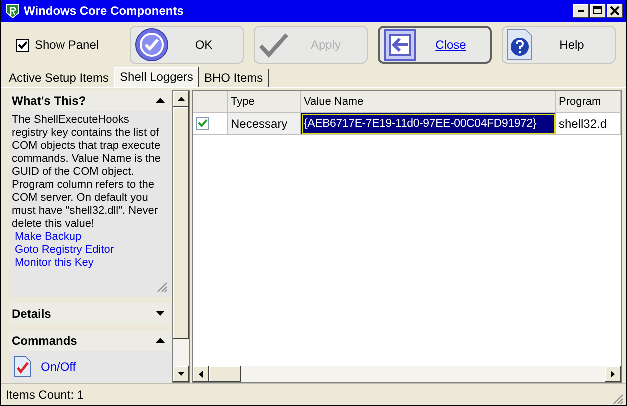 This screenshot has width=627, height=406. What do you see at coordinates (49, 101) in the screenshot?
I see `section-title: What's This?` at bounding box center [49, 101].